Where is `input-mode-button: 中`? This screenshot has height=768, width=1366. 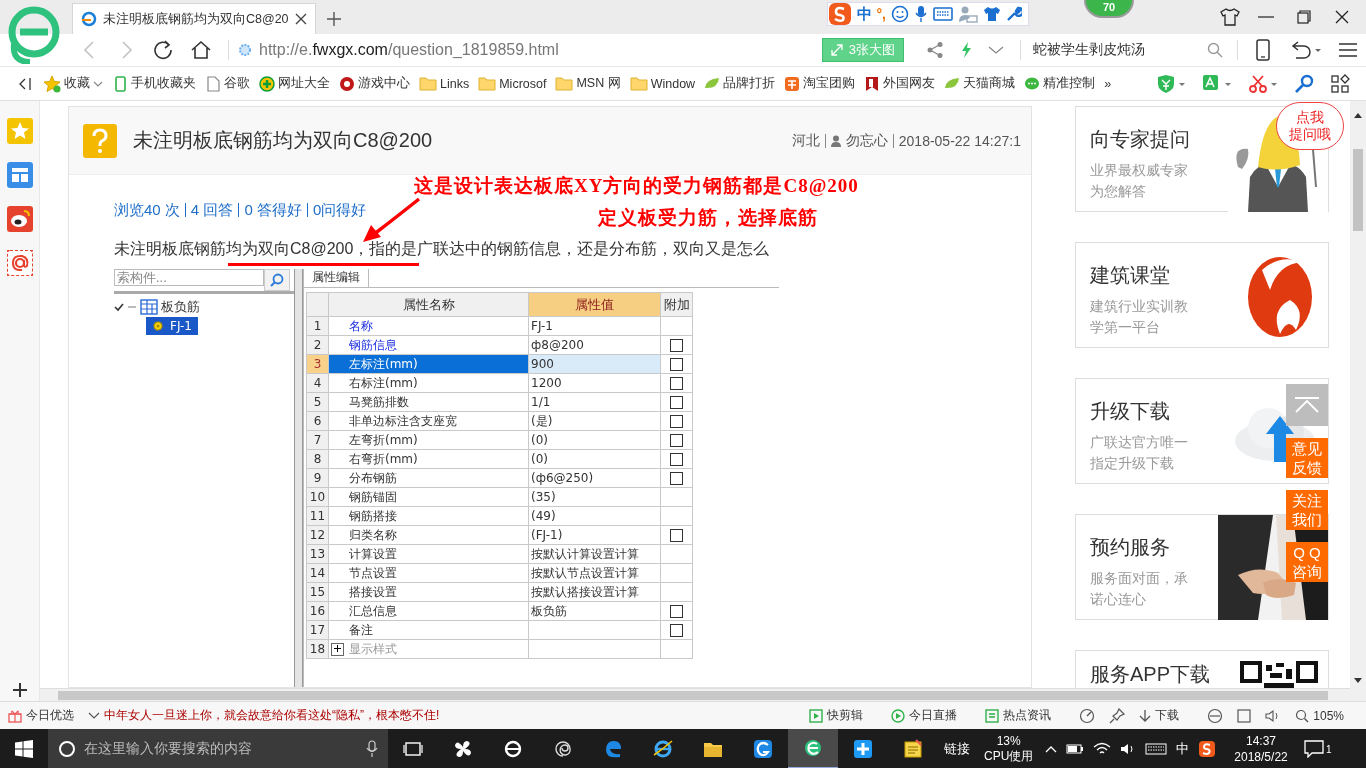
input-mode-button: 中 is located at coordinates (864, 14).